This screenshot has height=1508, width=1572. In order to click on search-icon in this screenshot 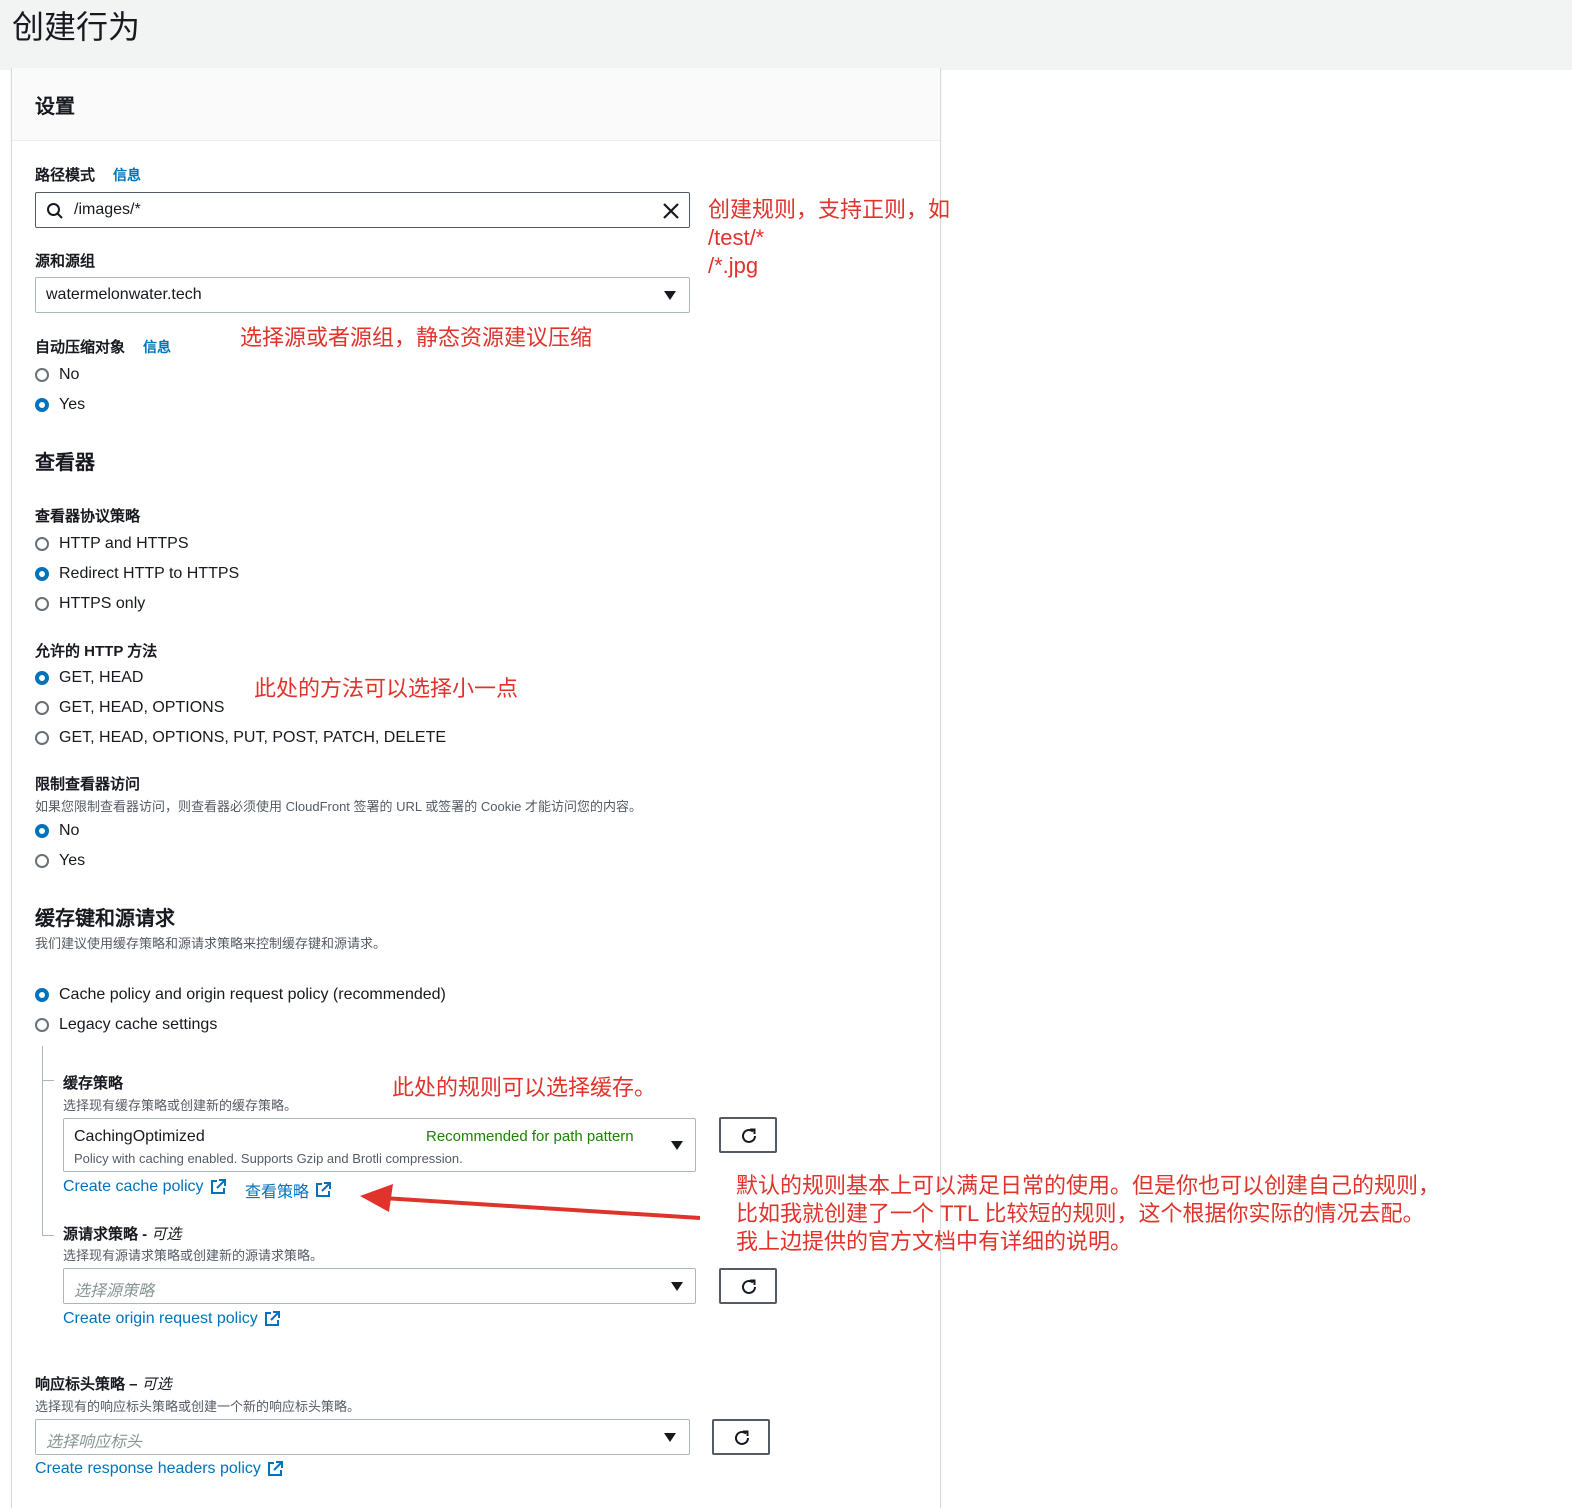, I will do `click(55, 211)`.